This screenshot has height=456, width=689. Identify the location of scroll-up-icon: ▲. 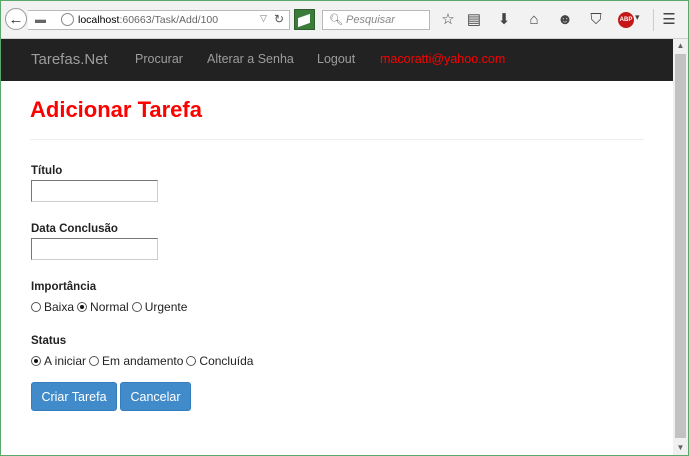
(680, 46).